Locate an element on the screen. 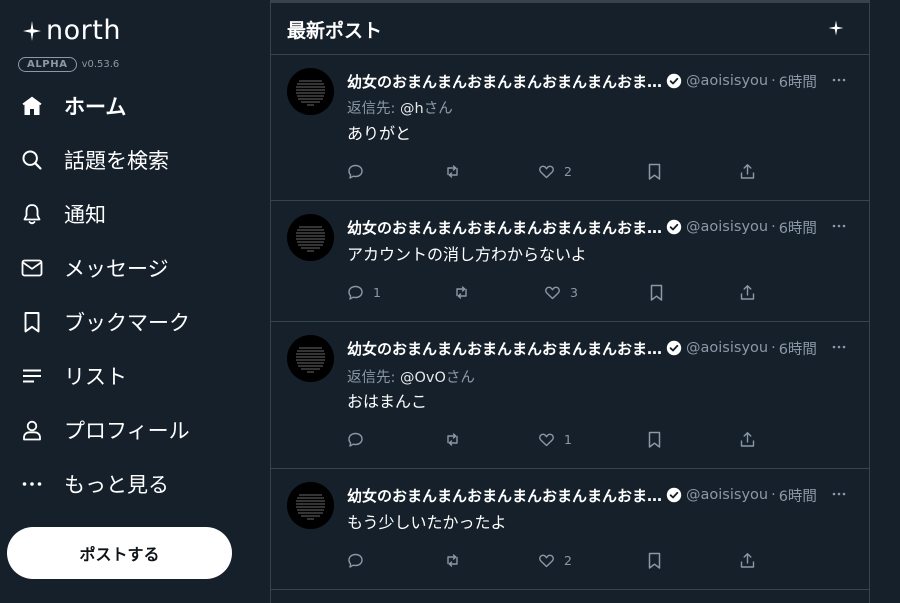  reply-to-prefix: 返信先: is located at coordinates (373, 378).